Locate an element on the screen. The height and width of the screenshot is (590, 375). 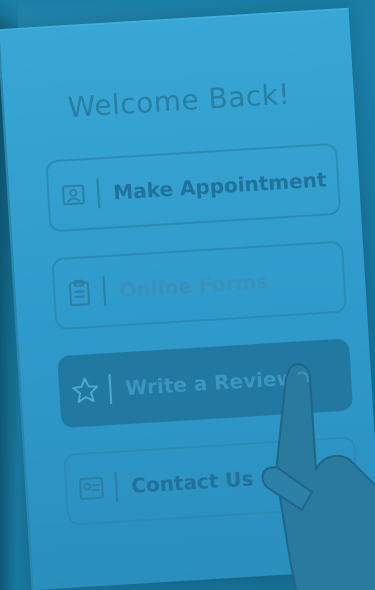
contact-us-label: Contact Us is located at coordinates (192, 482).